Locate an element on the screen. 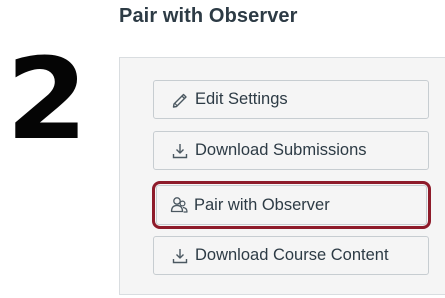 The height and width of the screenshot is (298, 445). pencil-icon is located at coordinates (180, 100).